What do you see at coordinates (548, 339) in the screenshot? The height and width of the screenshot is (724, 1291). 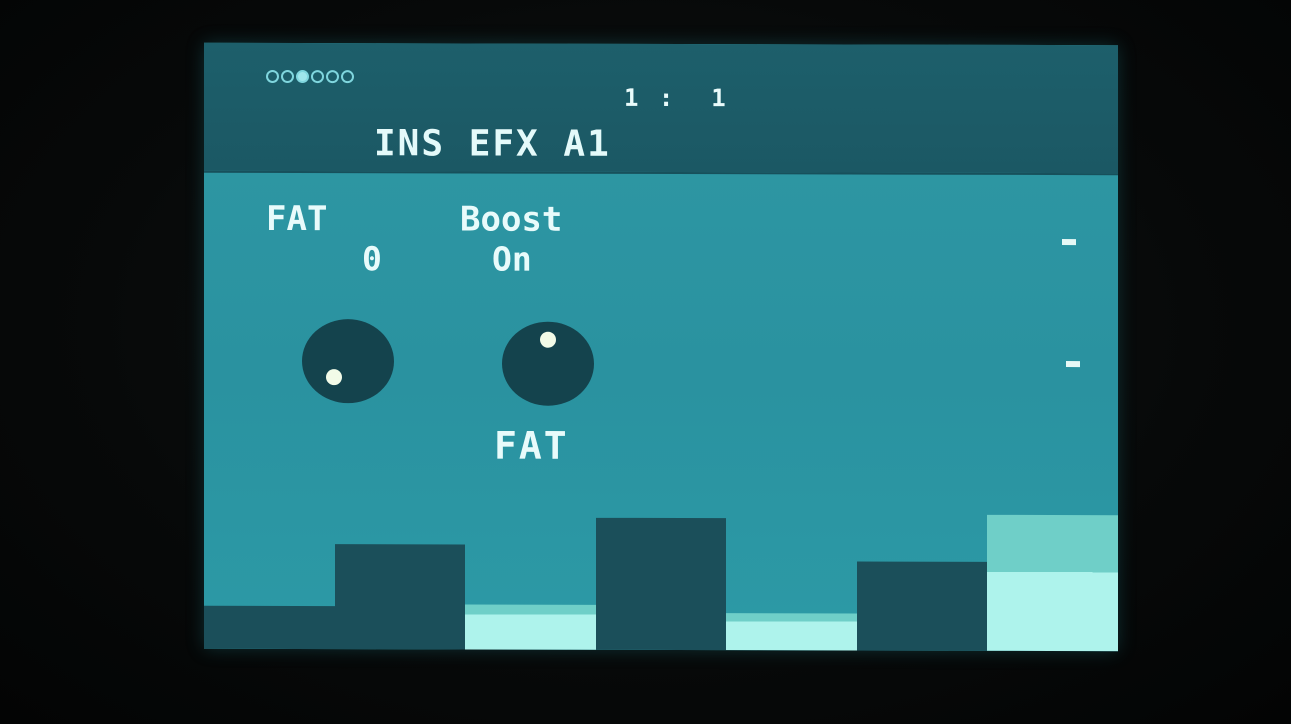 I see `boost-knob-indicator` at bounding box center [548, 339].